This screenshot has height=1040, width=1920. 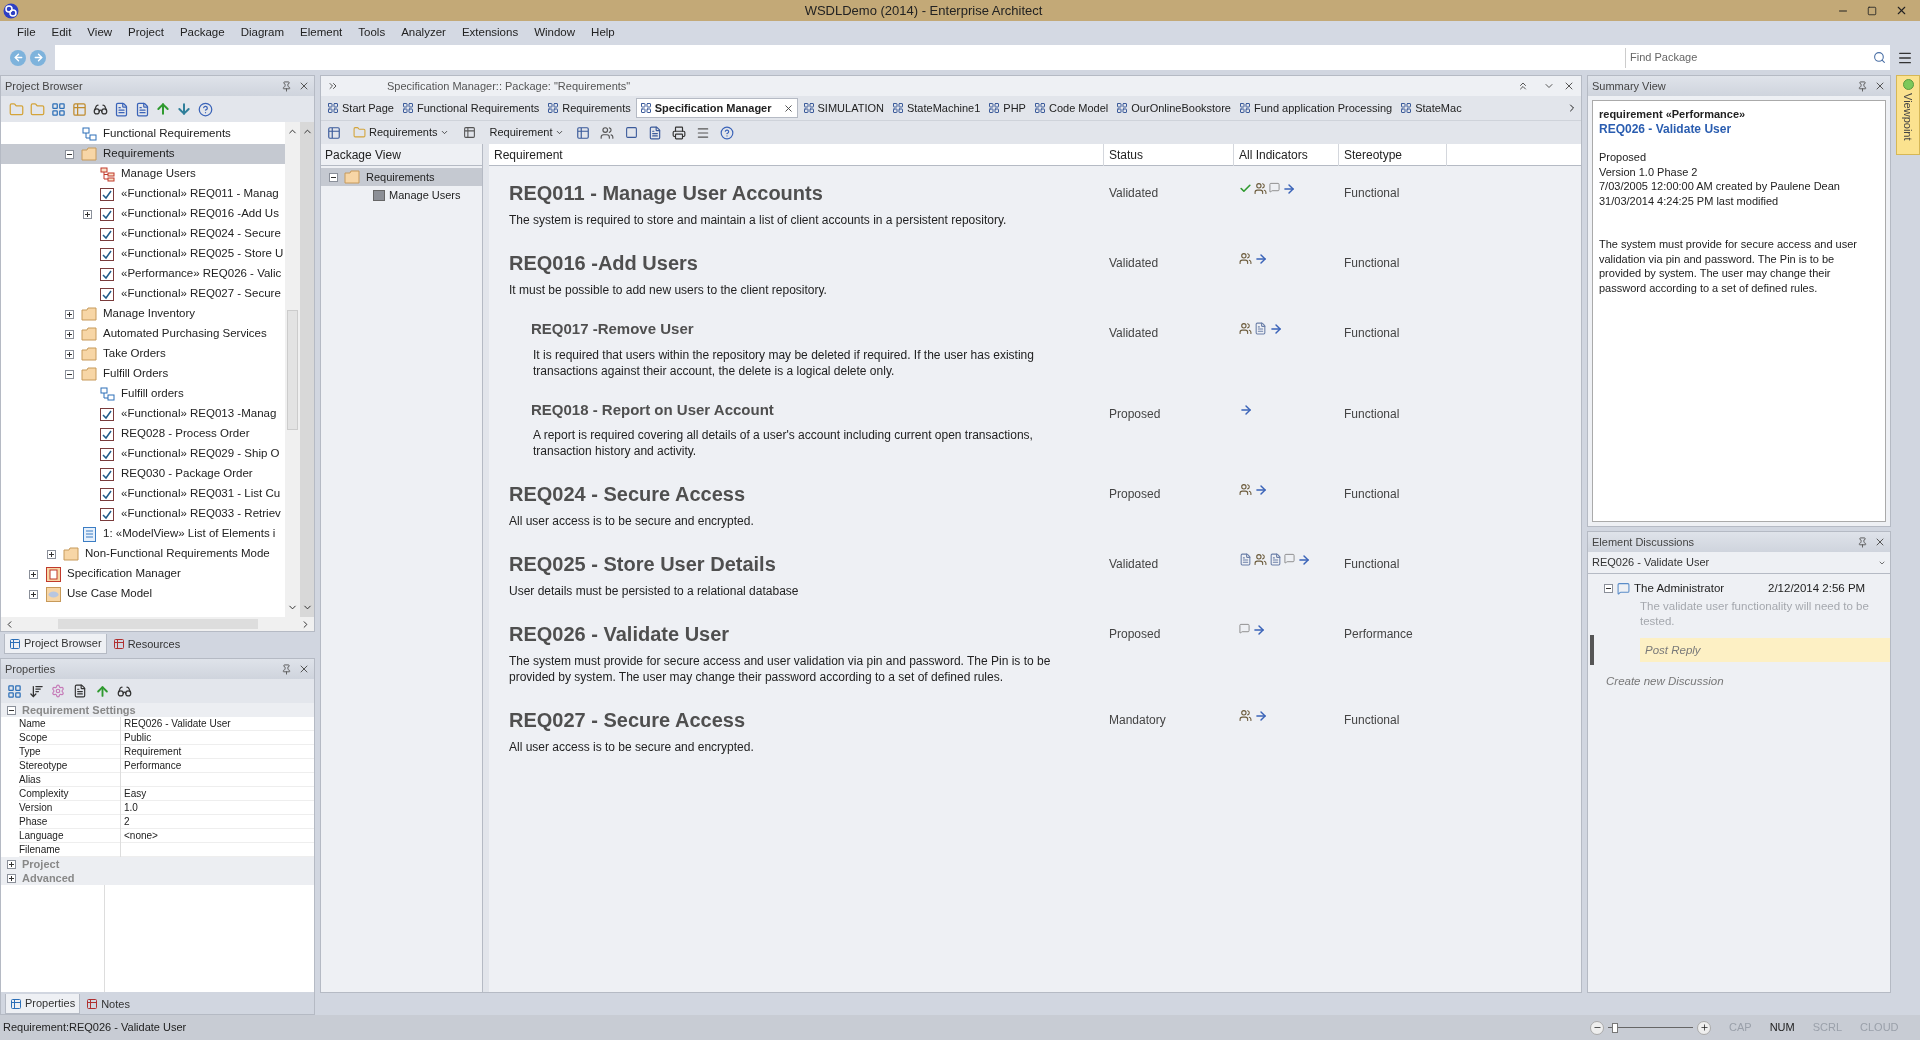 I want to click on type-dropdown: Requirement, so click(x=514, y=132).